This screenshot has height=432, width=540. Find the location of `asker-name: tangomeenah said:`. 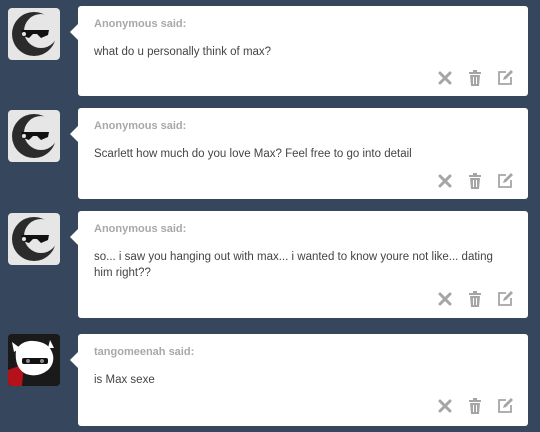

asker-name: tangomeenah said: is located at coordinates (144, 352).